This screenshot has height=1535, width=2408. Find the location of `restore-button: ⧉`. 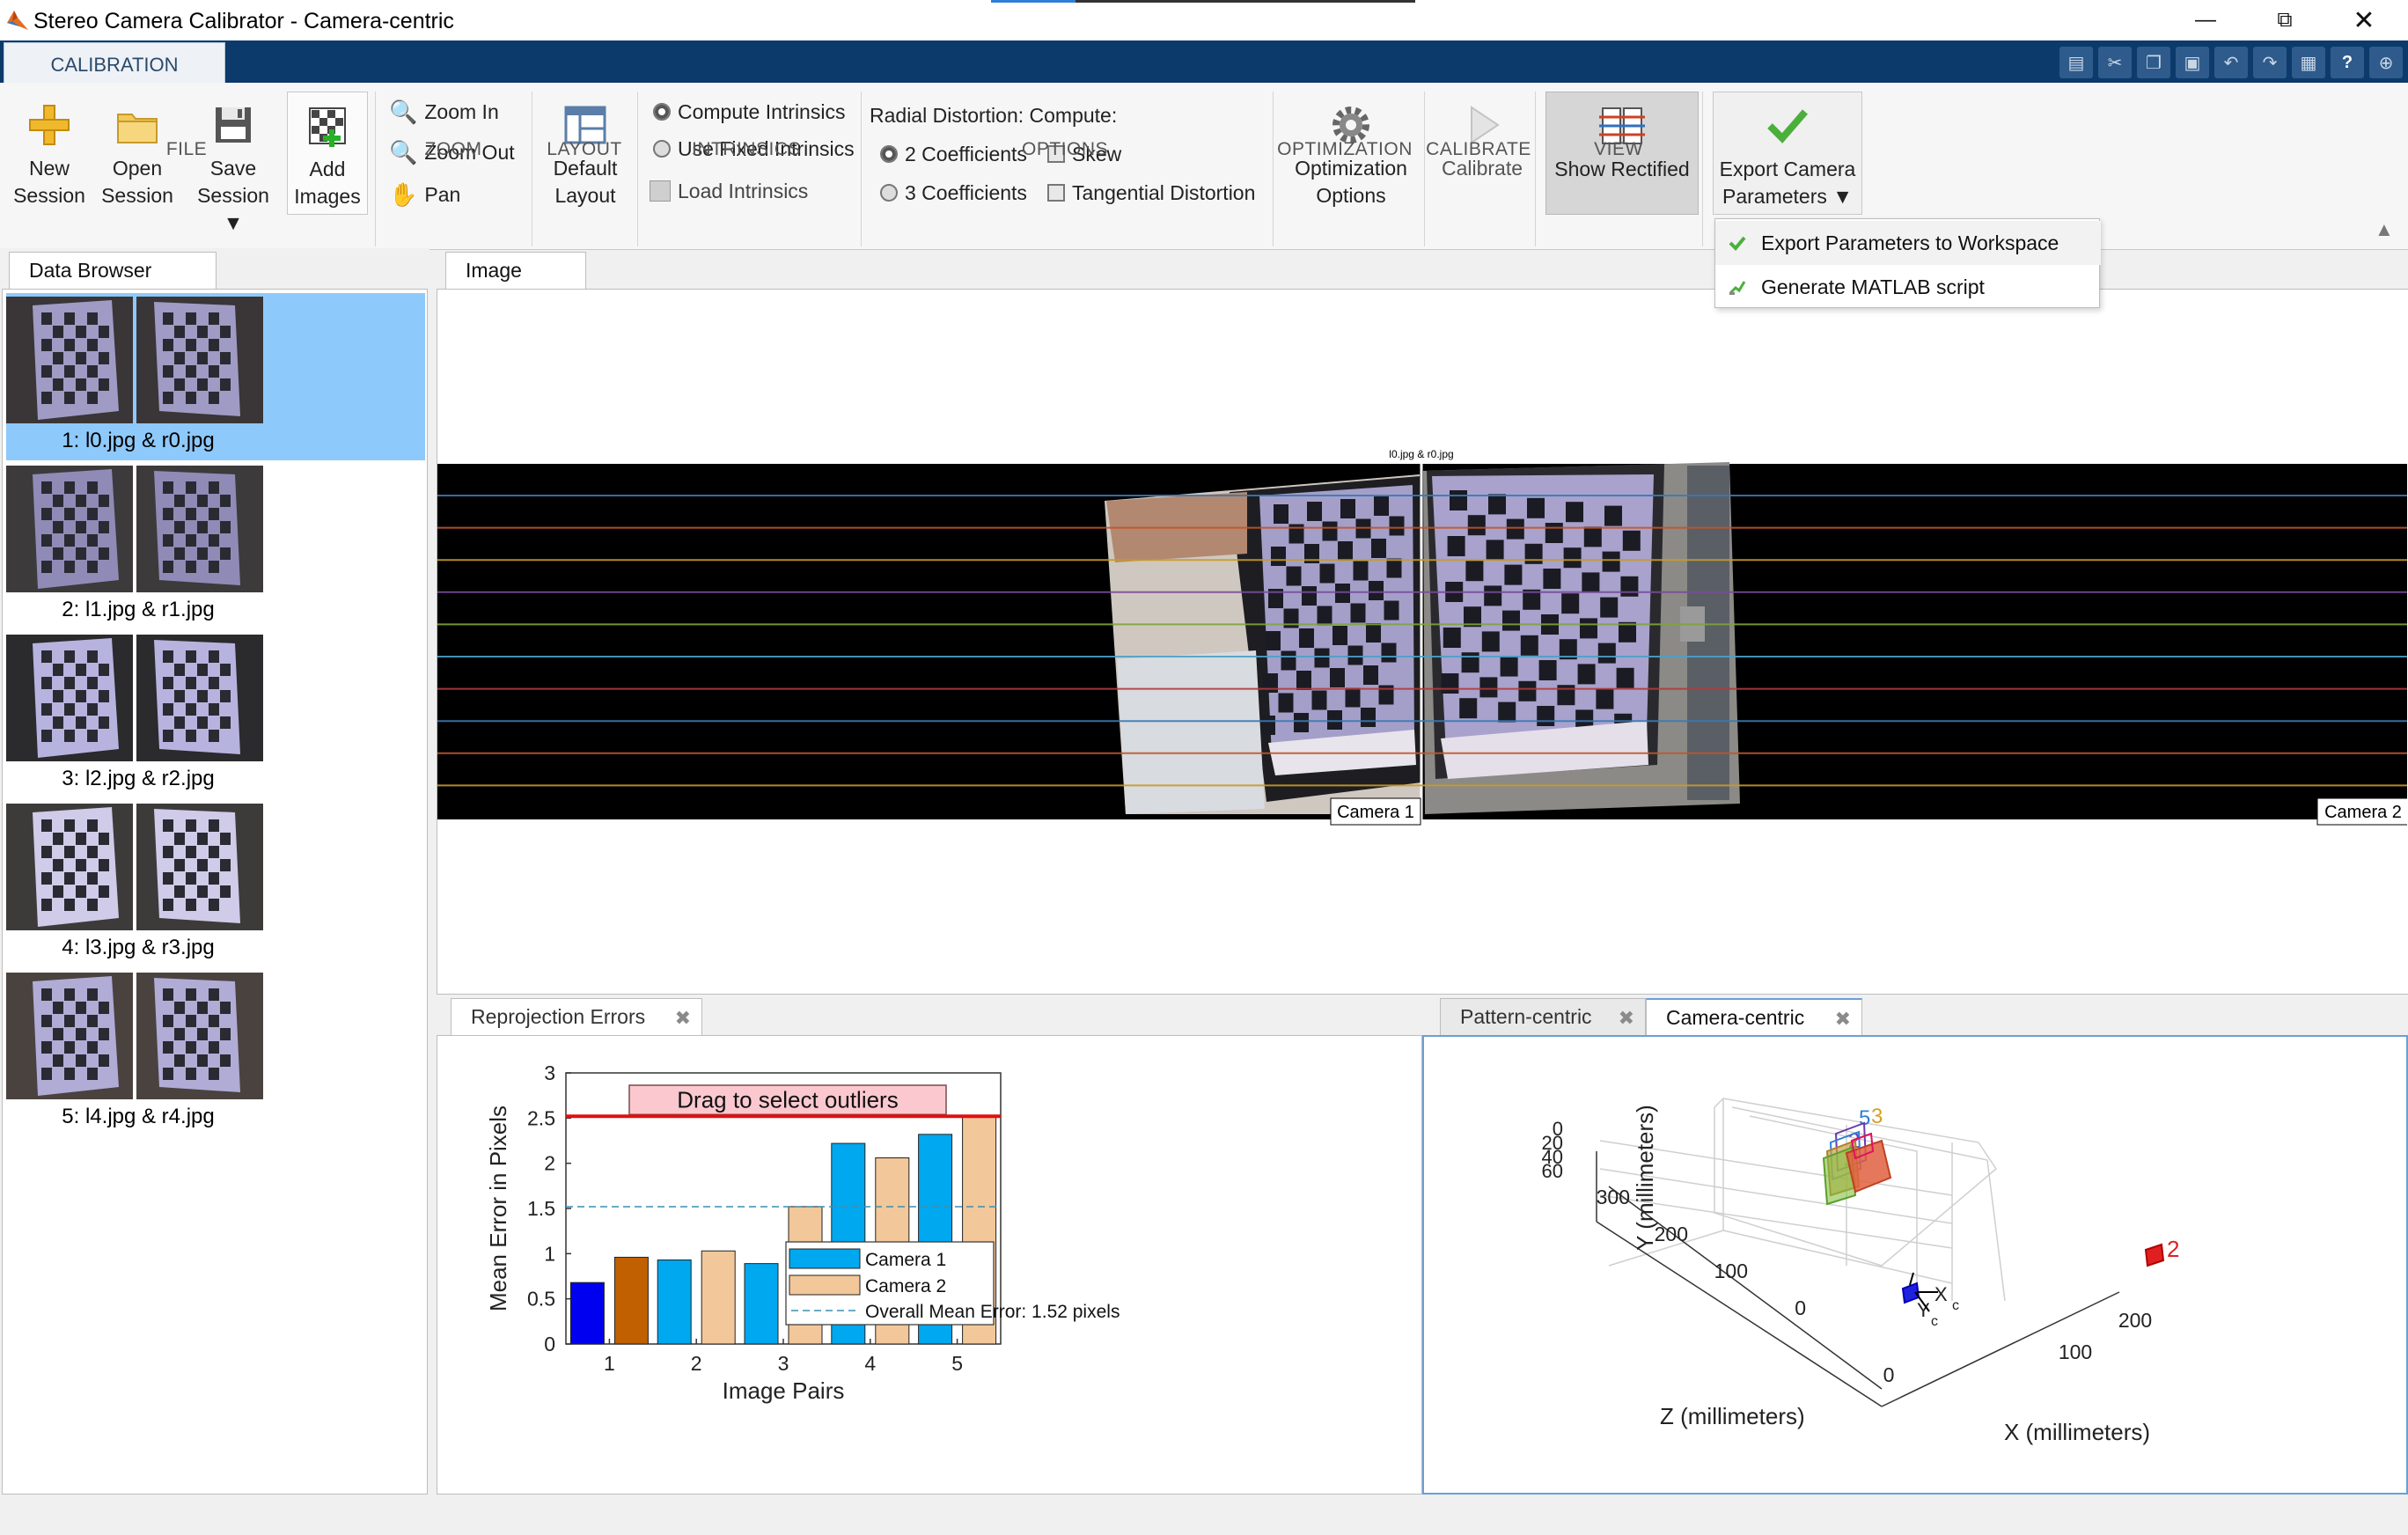

restore-button: ⧉ is located at coordinates (2285, 20).